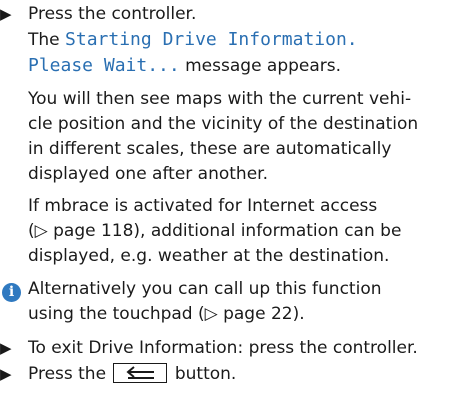  What do you see at coordinates (260, 66) in the screenshot?
I see `message-suffix: message appears.` at bounding box center [260, 66].